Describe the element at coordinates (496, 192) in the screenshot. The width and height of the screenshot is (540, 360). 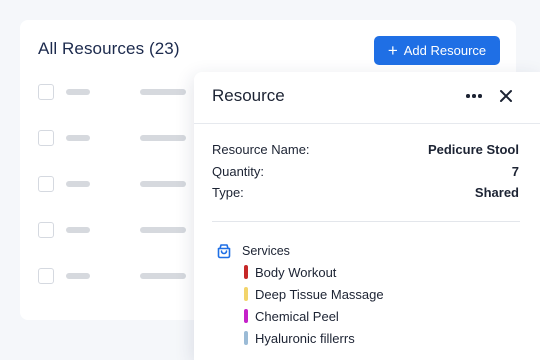
I see `field-value: Shared` at that location.